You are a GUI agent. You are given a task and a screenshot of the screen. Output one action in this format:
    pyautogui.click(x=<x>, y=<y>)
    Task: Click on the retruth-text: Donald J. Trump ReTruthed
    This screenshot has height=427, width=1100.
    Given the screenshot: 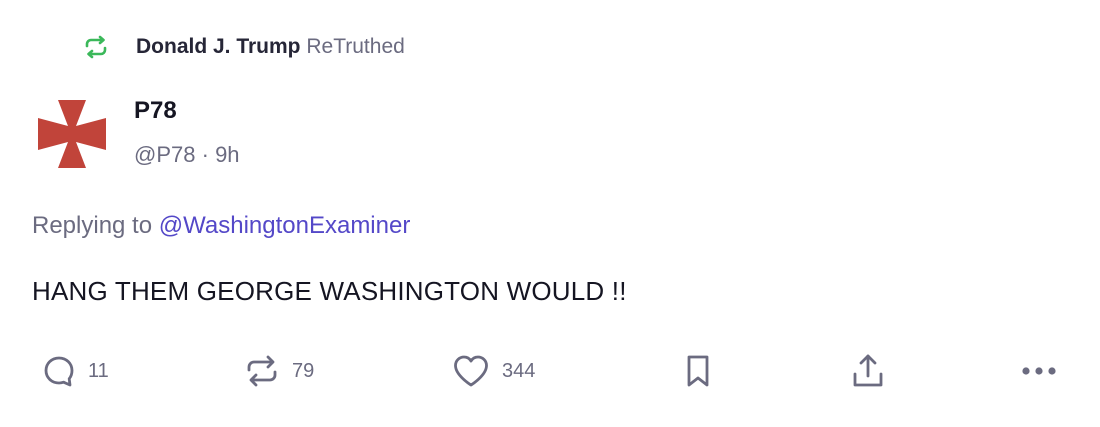 What is the action you would take?
    pyautogui.click(x=270, y=47)
    